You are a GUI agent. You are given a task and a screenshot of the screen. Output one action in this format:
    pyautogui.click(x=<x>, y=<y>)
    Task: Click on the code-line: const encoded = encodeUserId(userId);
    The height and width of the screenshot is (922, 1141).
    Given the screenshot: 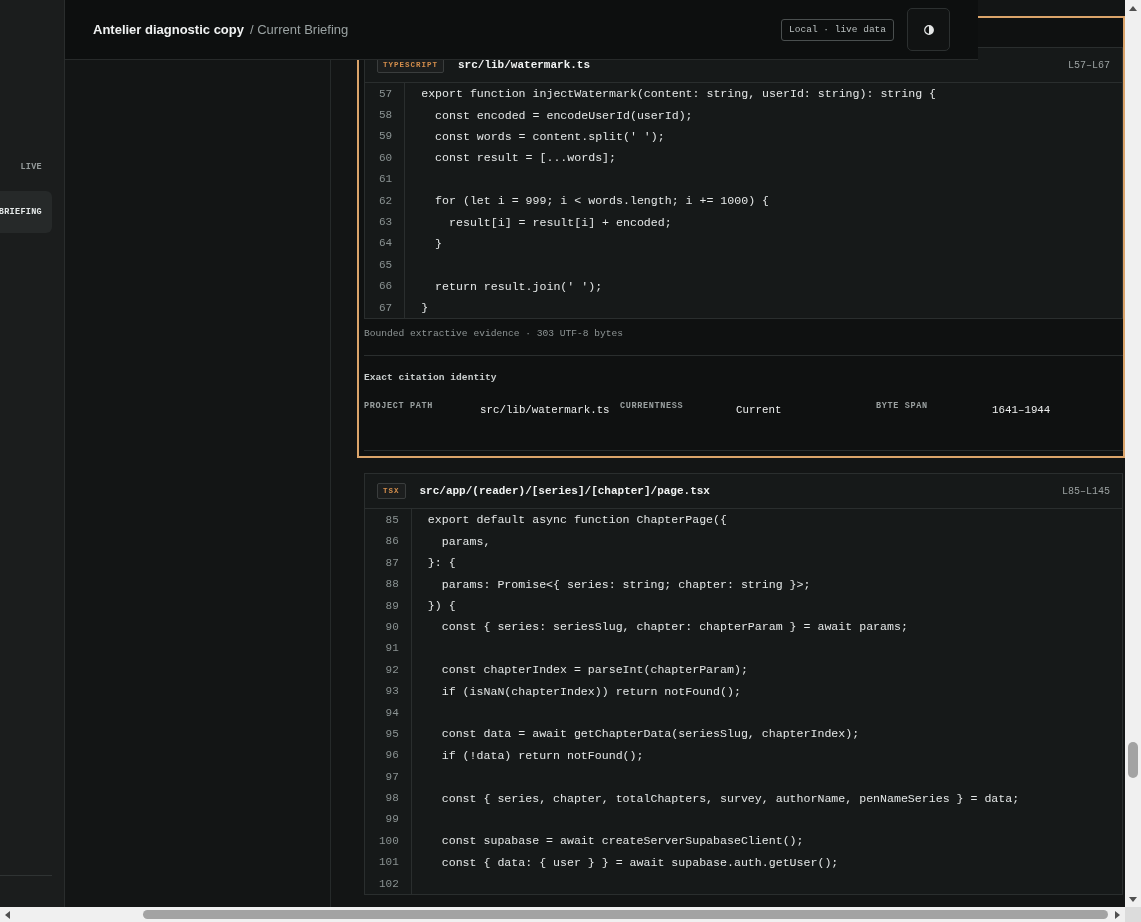 What is the action you would take?
    pyautogui.click(x=563, y=115)
    